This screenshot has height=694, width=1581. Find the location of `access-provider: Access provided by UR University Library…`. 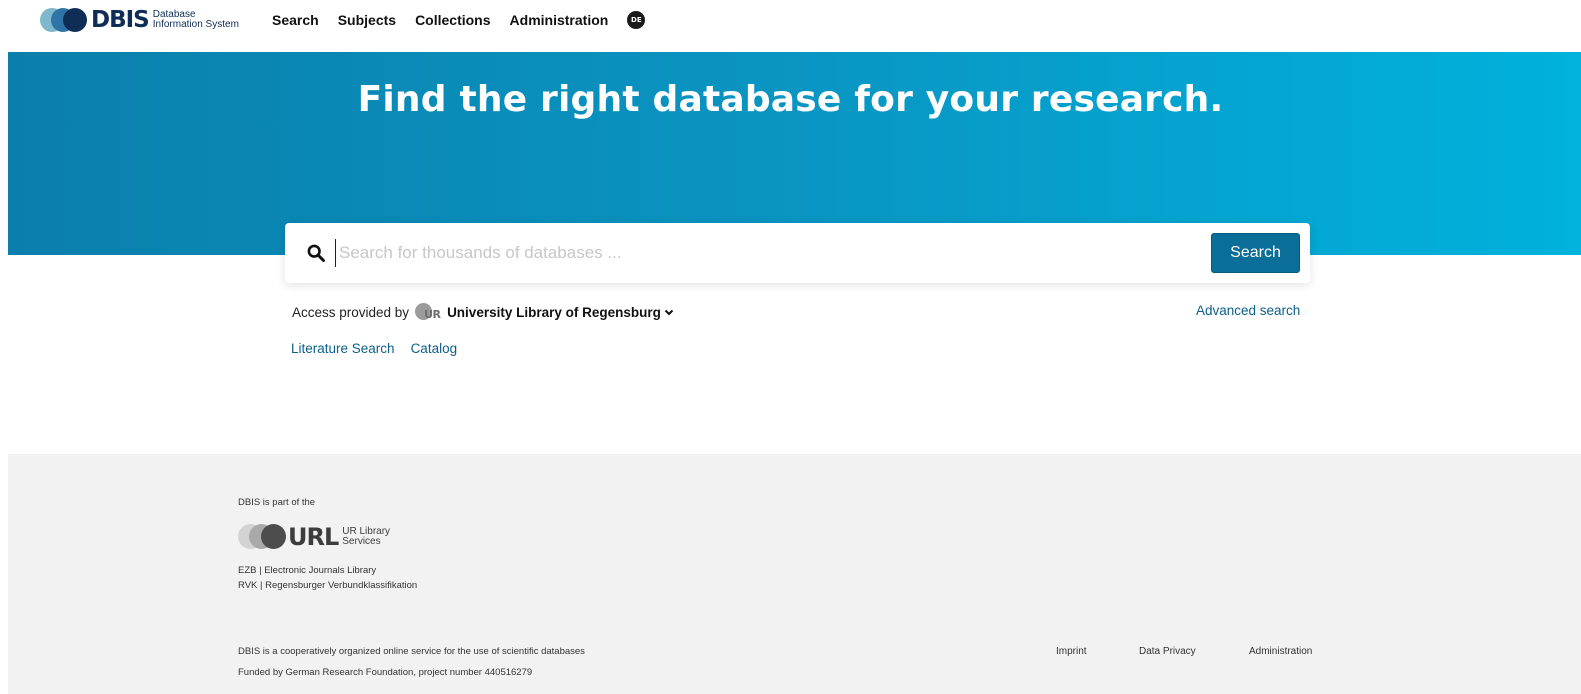

access-provider: Access provided by UR University Library… is located at coordinates (483, 312).